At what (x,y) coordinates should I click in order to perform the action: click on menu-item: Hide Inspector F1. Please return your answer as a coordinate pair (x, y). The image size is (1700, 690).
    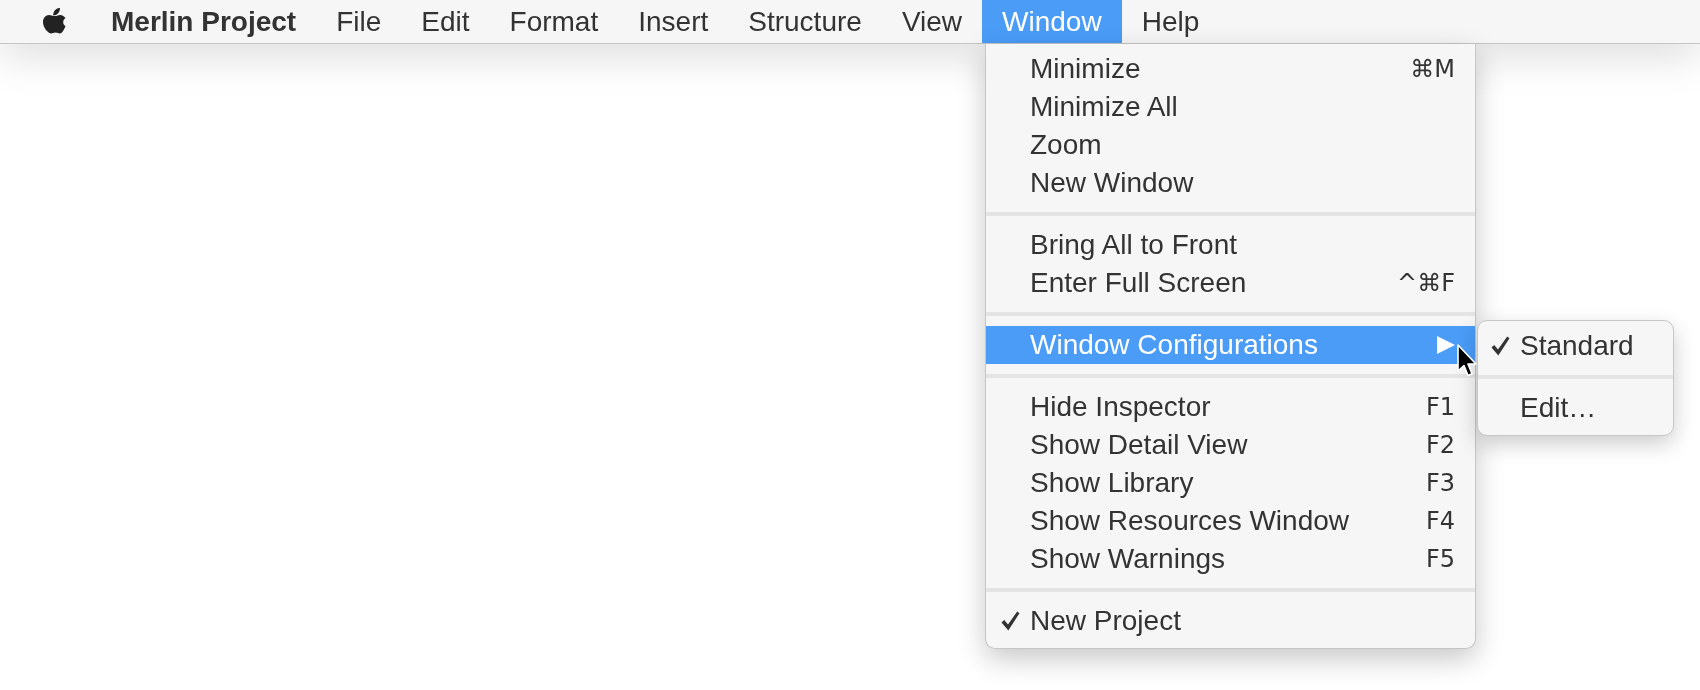
    Looking at the image, I should click on (1230, 407).